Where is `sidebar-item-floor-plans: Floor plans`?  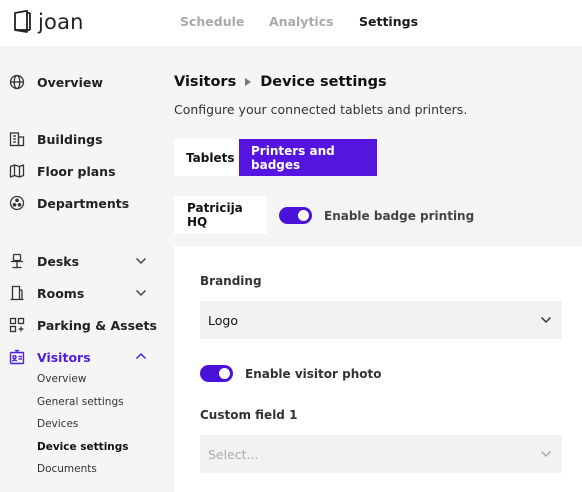 sidebar-item-floor-plans: Floor plans is located at coordinates (62, 171).